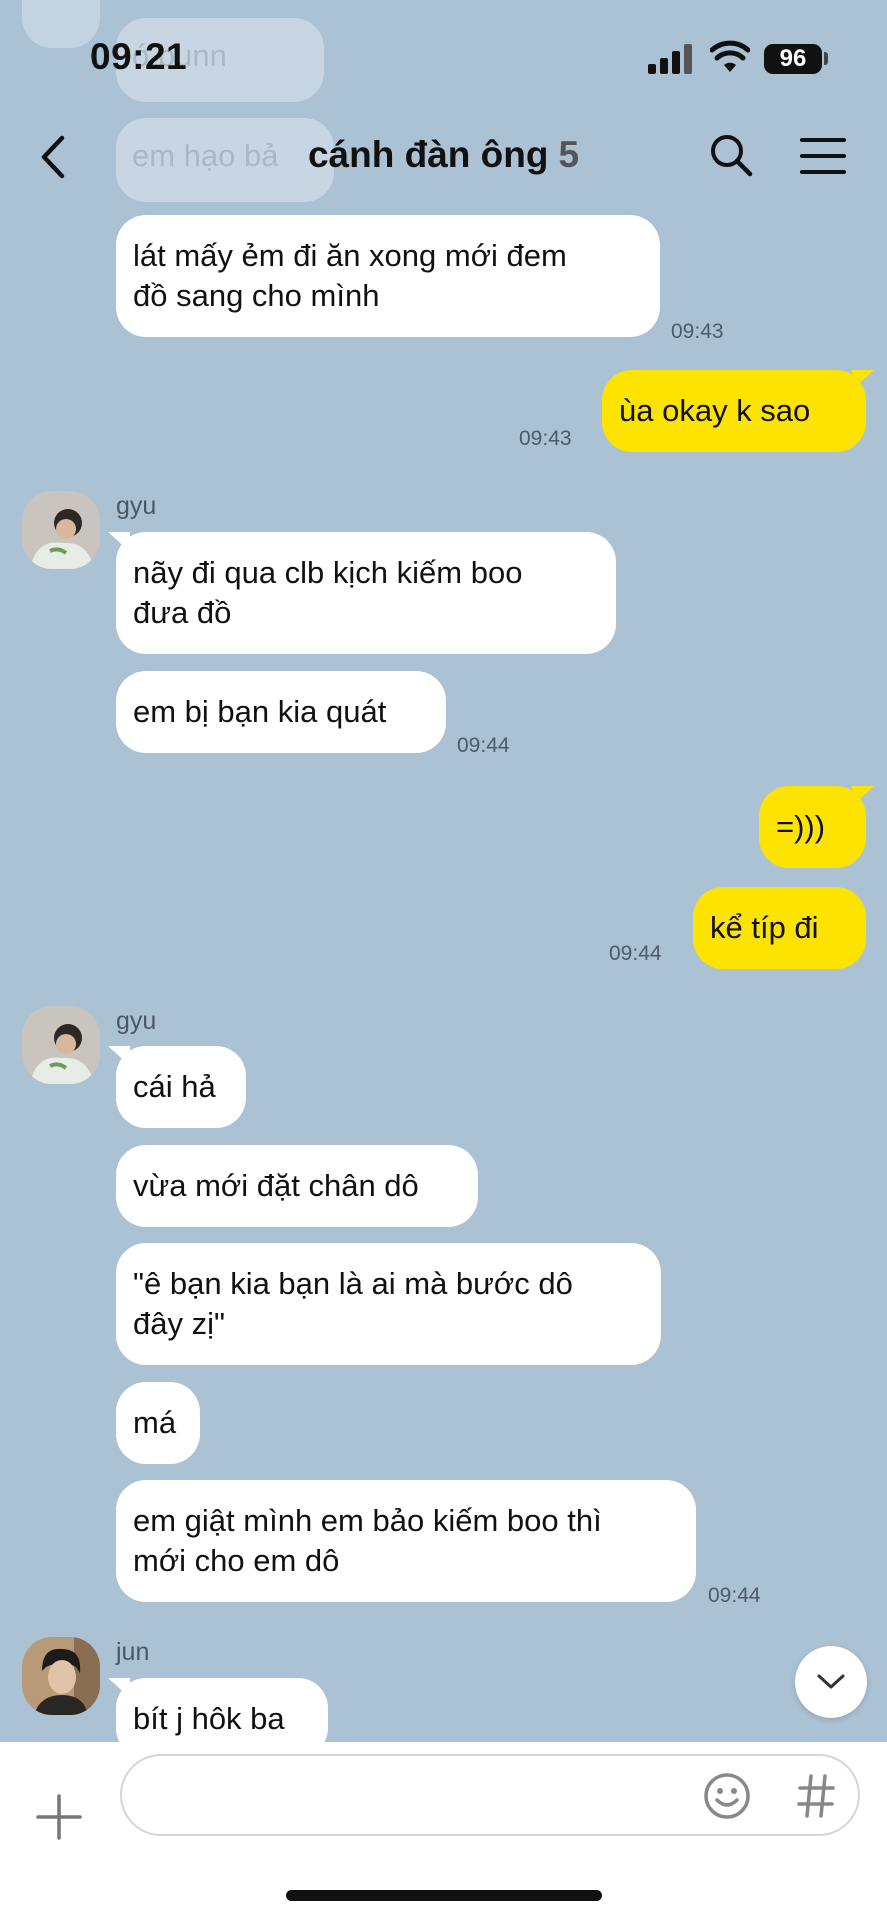  I want to click on message-bubble-incoming: vừa mới đặt chân dô, so click(297, 1186).